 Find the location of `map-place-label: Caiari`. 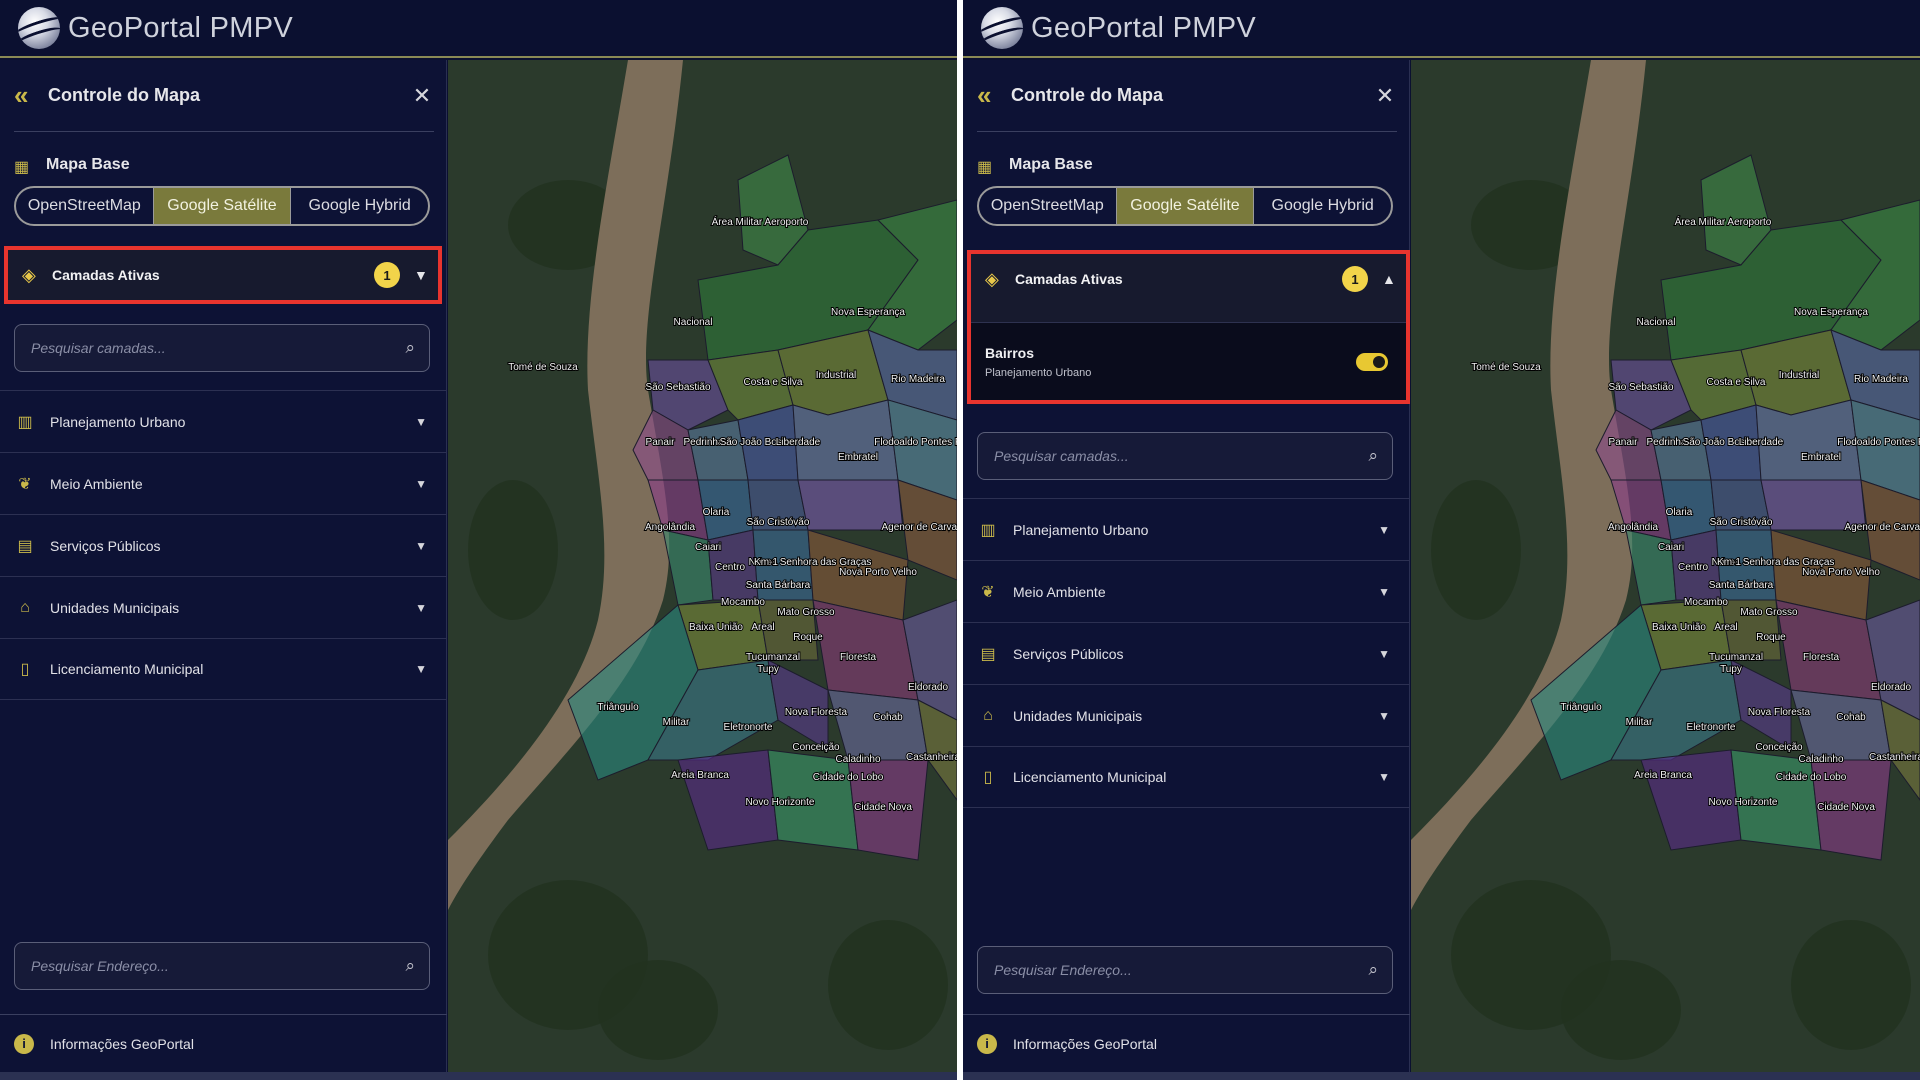

map-place-label: Caiari is located at coordinates (708, 547).